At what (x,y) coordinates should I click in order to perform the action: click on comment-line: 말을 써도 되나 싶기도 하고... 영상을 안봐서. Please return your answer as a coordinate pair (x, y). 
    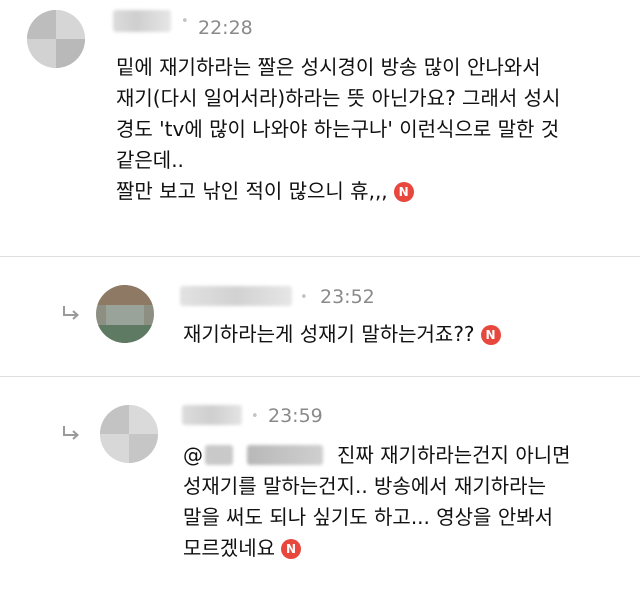
    Looking at the image, I should click on (368, 517).